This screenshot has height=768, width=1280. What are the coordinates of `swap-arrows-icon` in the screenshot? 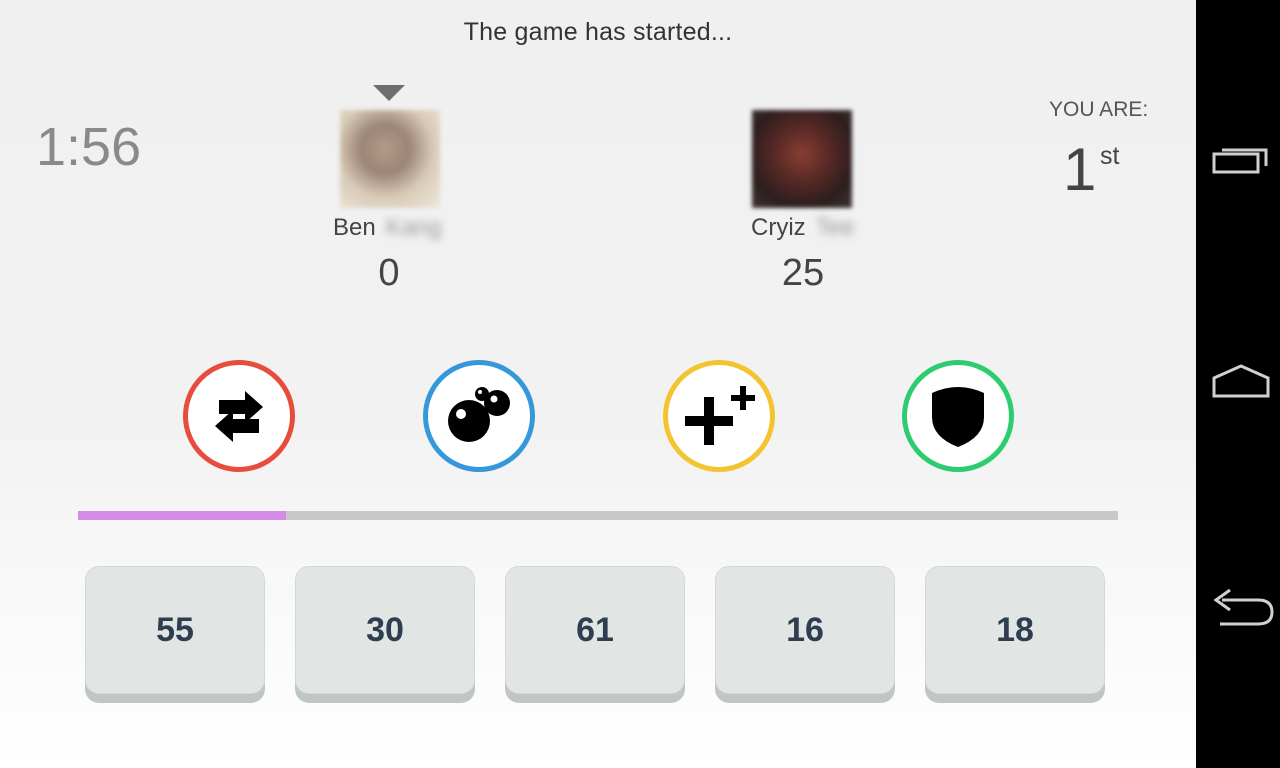 It's located at (239, 416).